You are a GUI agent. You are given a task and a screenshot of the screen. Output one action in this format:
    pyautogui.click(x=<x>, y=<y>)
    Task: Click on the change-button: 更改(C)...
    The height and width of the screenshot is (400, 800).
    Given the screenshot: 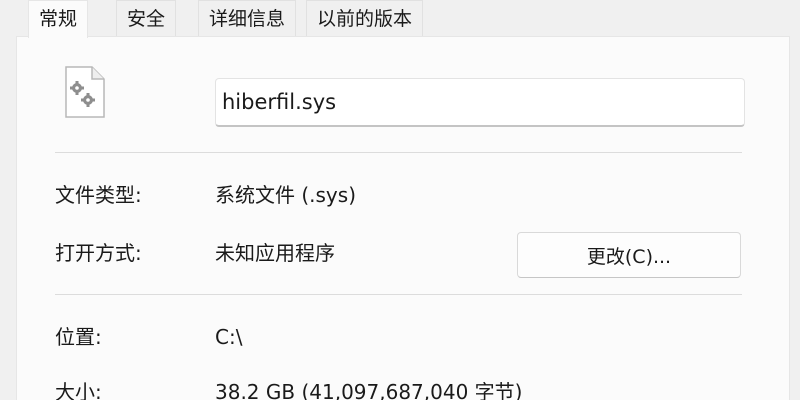 What is the action you would take?
    pyautogui.click(x=629, y=255)
    